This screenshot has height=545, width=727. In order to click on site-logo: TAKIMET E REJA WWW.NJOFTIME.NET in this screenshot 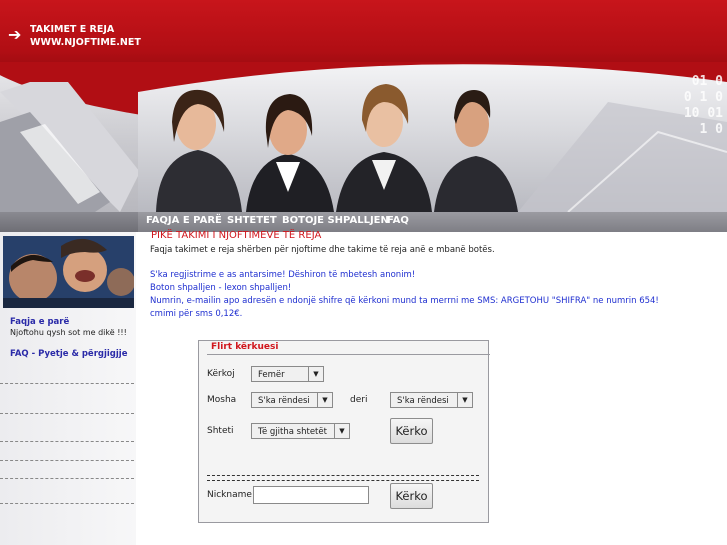, I will do `click(85, 36)`.